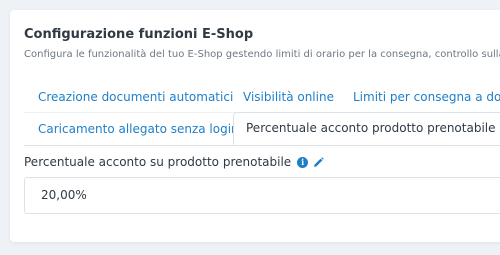  I want to click on tabs-bottom-border, so click(262, 145).